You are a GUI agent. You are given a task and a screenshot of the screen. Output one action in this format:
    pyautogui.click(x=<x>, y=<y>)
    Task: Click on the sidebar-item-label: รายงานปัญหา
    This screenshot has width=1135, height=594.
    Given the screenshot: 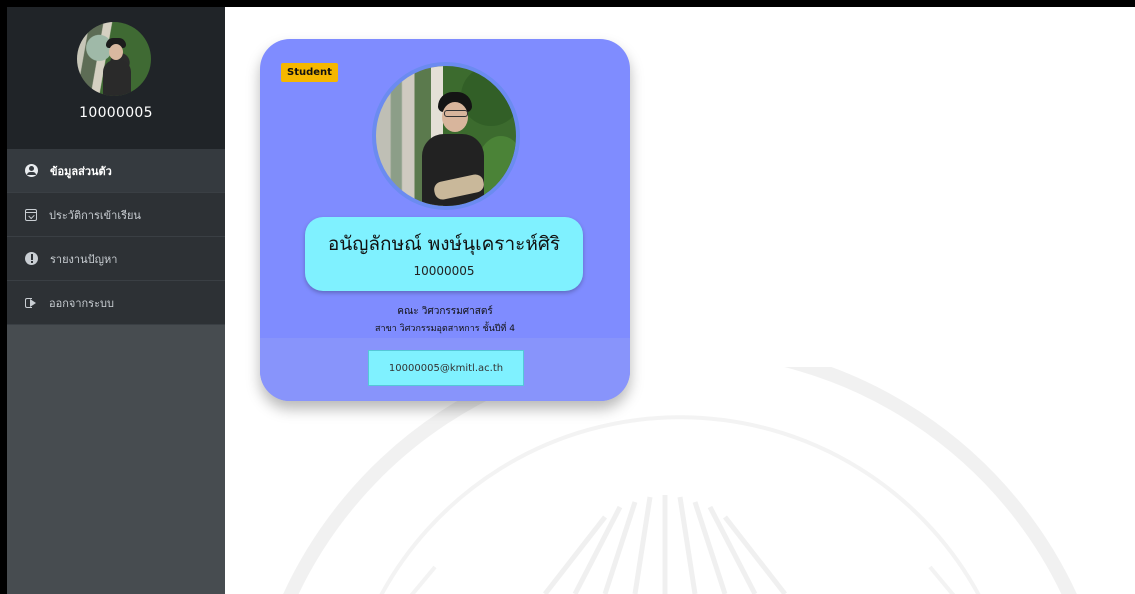 What is the action you would take?
    pyautogui.click(x=84, y=259)
    